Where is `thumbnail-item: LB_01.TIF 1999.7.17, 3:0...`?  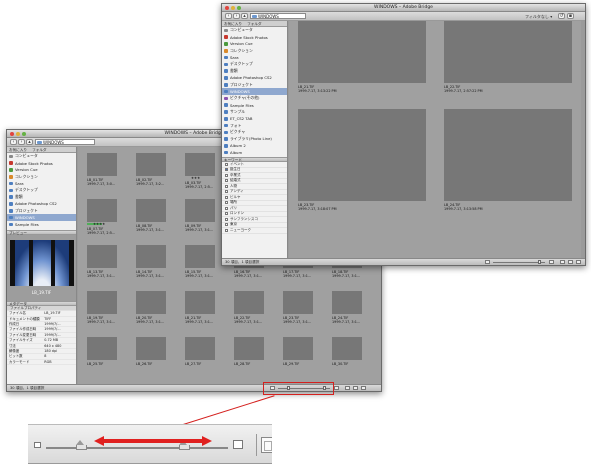
thumbnail-item: LB_01.TIF 1999.7.17, 3:0... is located at coordinates (102, 175).